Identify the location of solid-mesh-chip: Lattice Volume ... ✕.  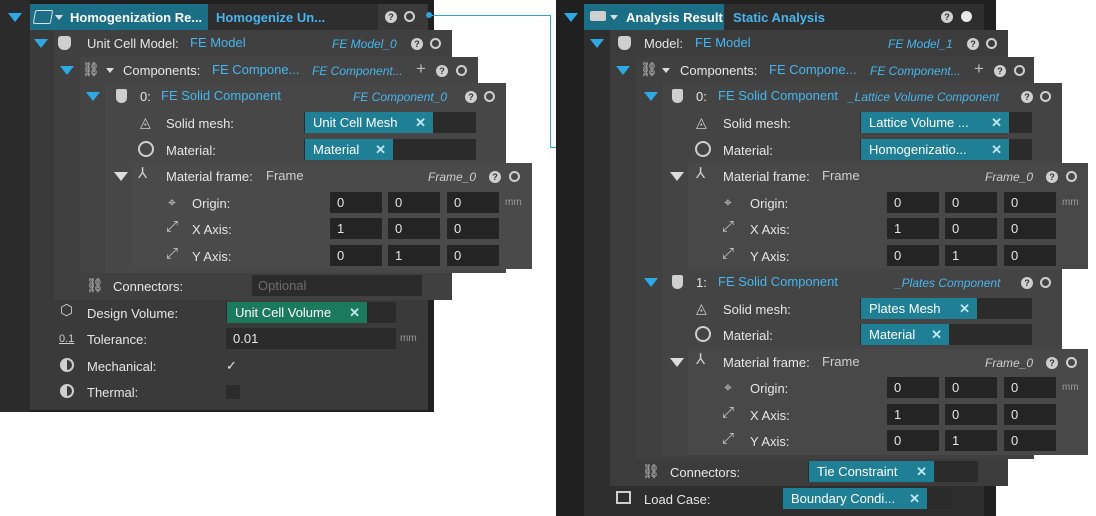
(935, 122).